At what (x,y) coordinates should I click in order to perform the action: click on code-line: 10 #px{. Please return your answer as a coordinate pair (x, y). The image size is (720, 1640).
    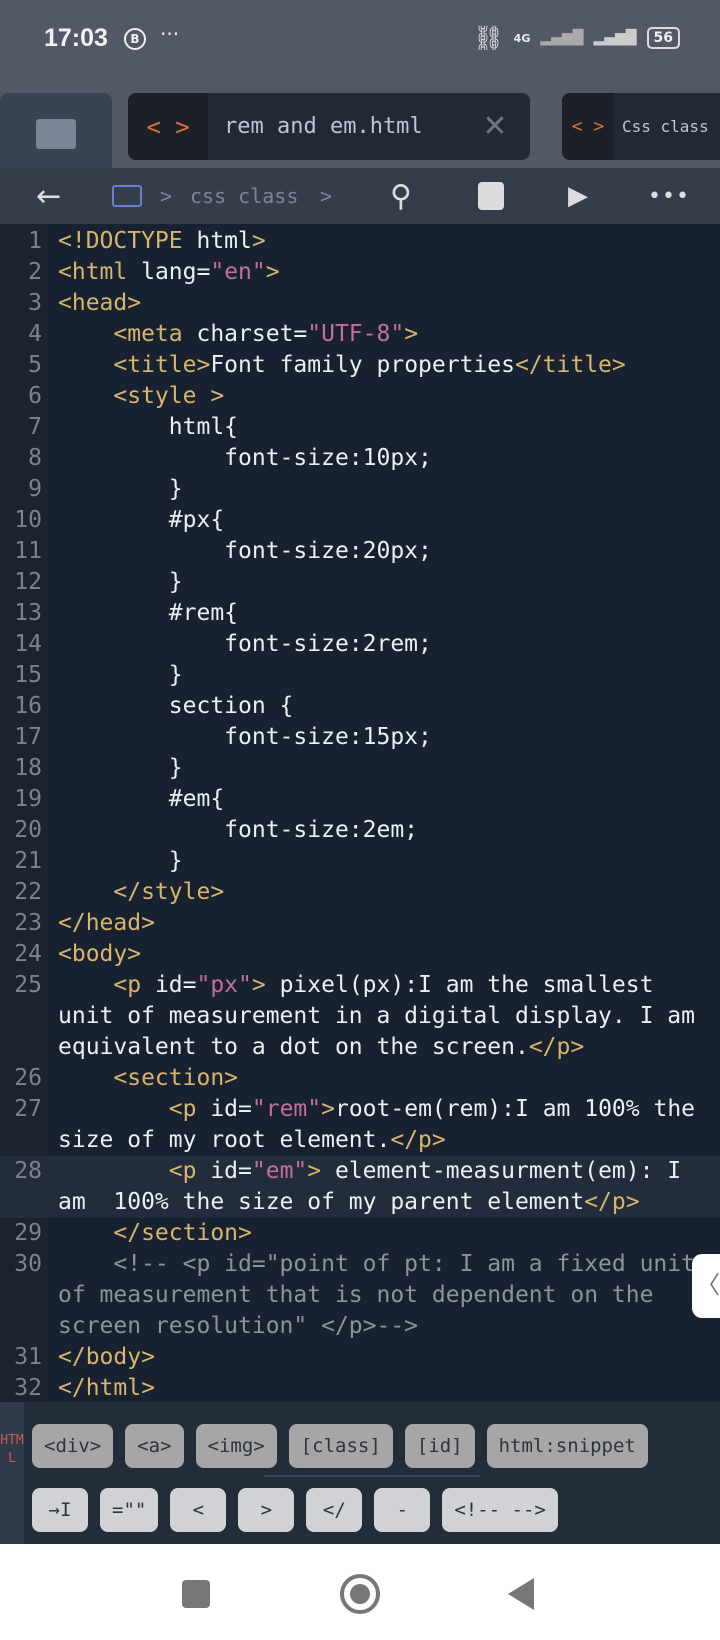
    Looking at the image, I should click on (360, 520).